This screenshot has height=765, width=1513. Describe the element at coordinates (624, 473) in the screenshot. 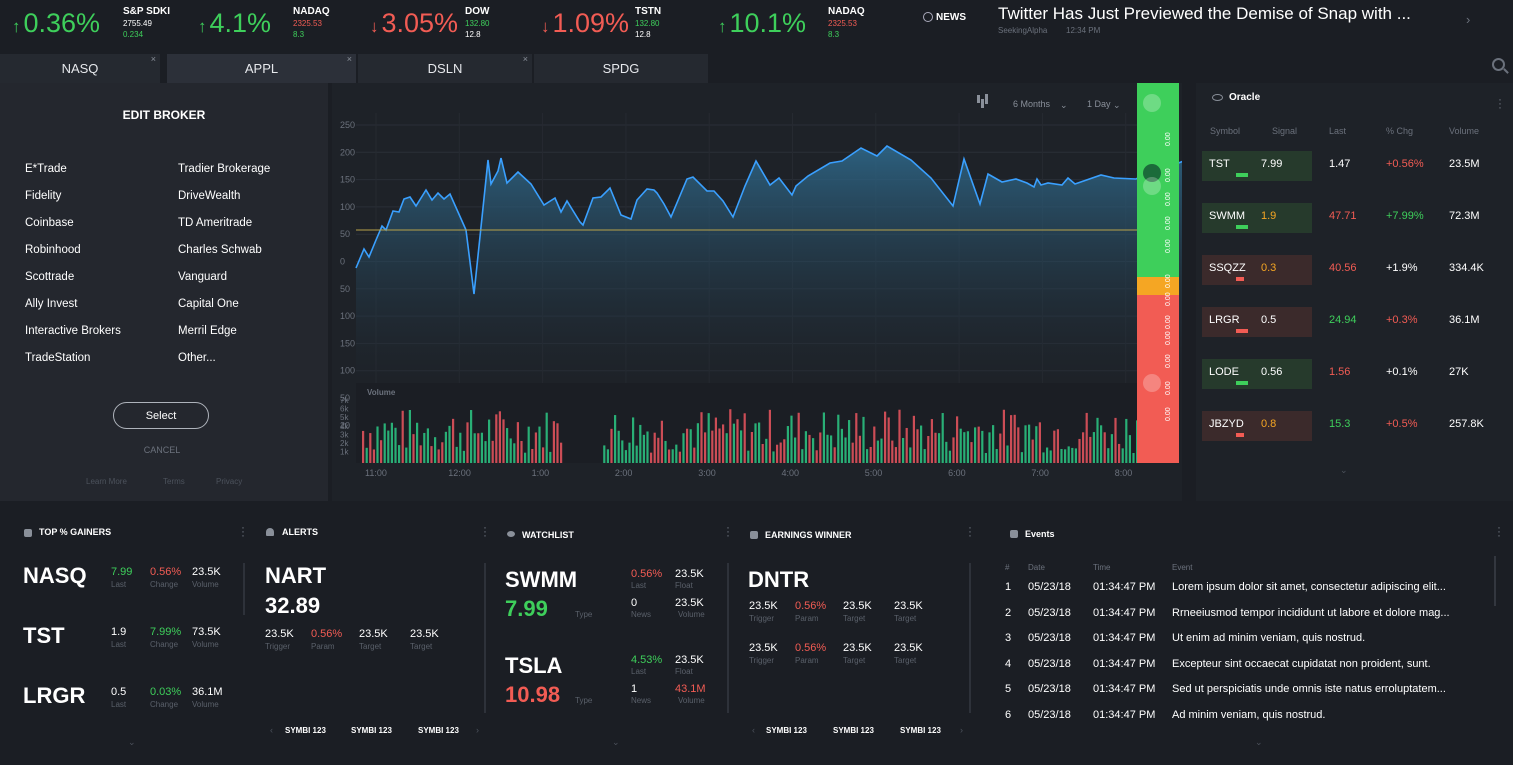

I see `x-tick-label: 2:00` at that location.